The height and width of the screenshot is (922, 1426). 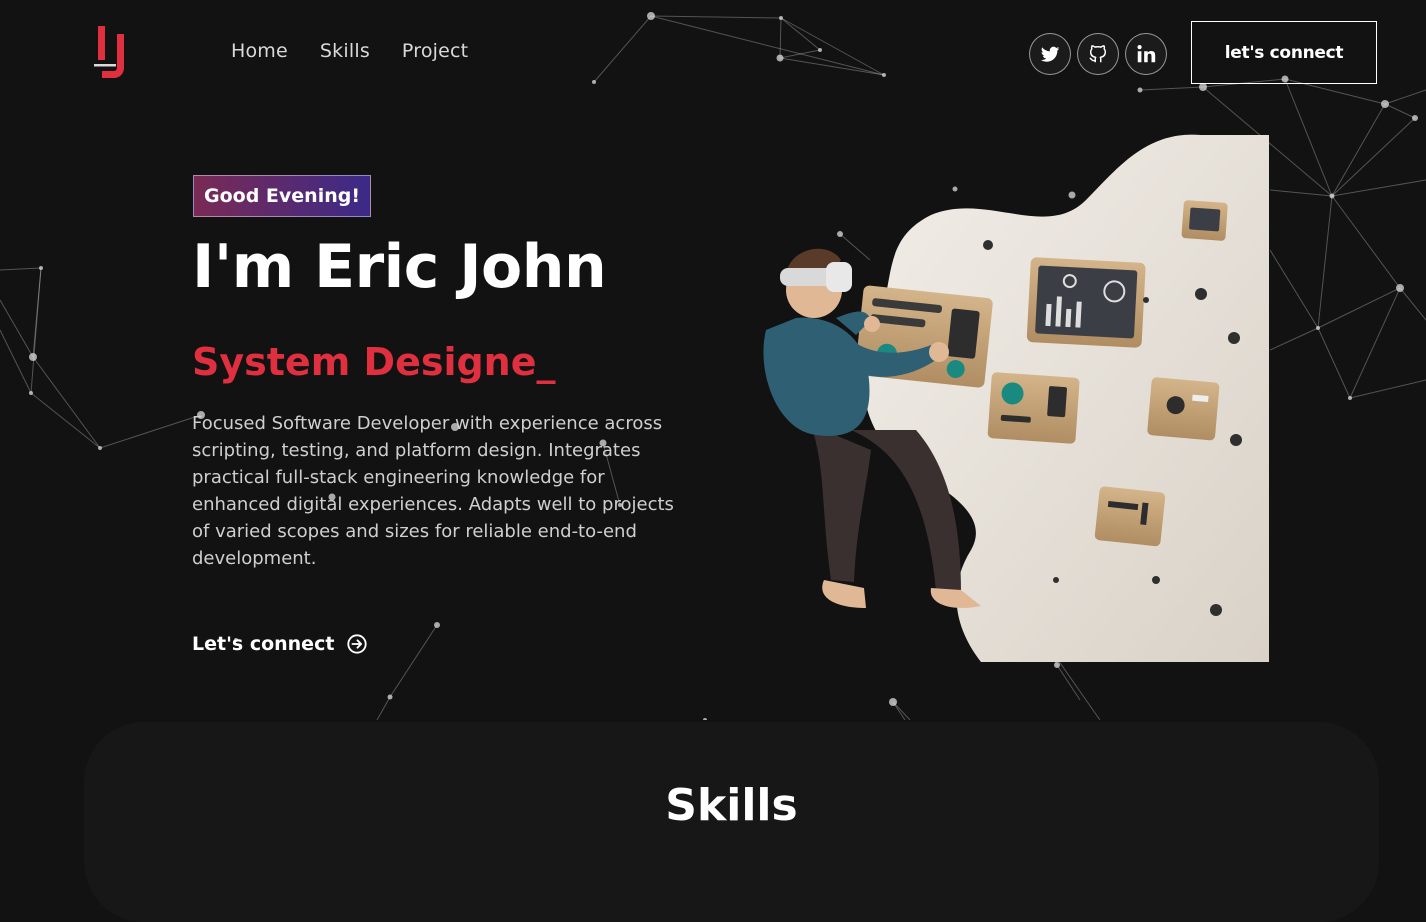 I want to click on lets-connect-cta: Let's connect, so click(x=280, y=644).